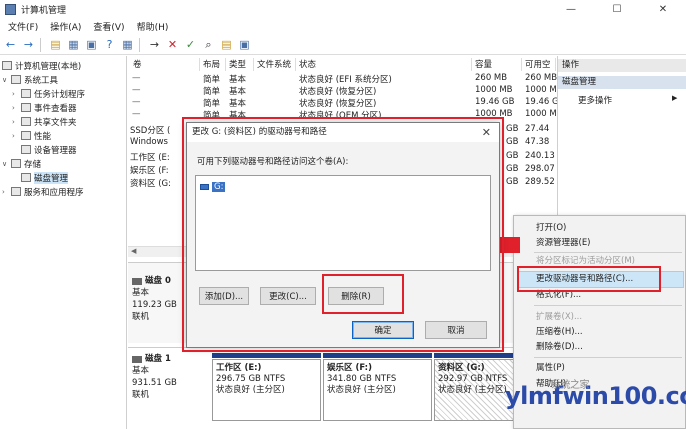  What do you see at coordinates (539, 64) in the screenshot?
I see `column-header-free: 可用空` at bounding box center [539, 64].